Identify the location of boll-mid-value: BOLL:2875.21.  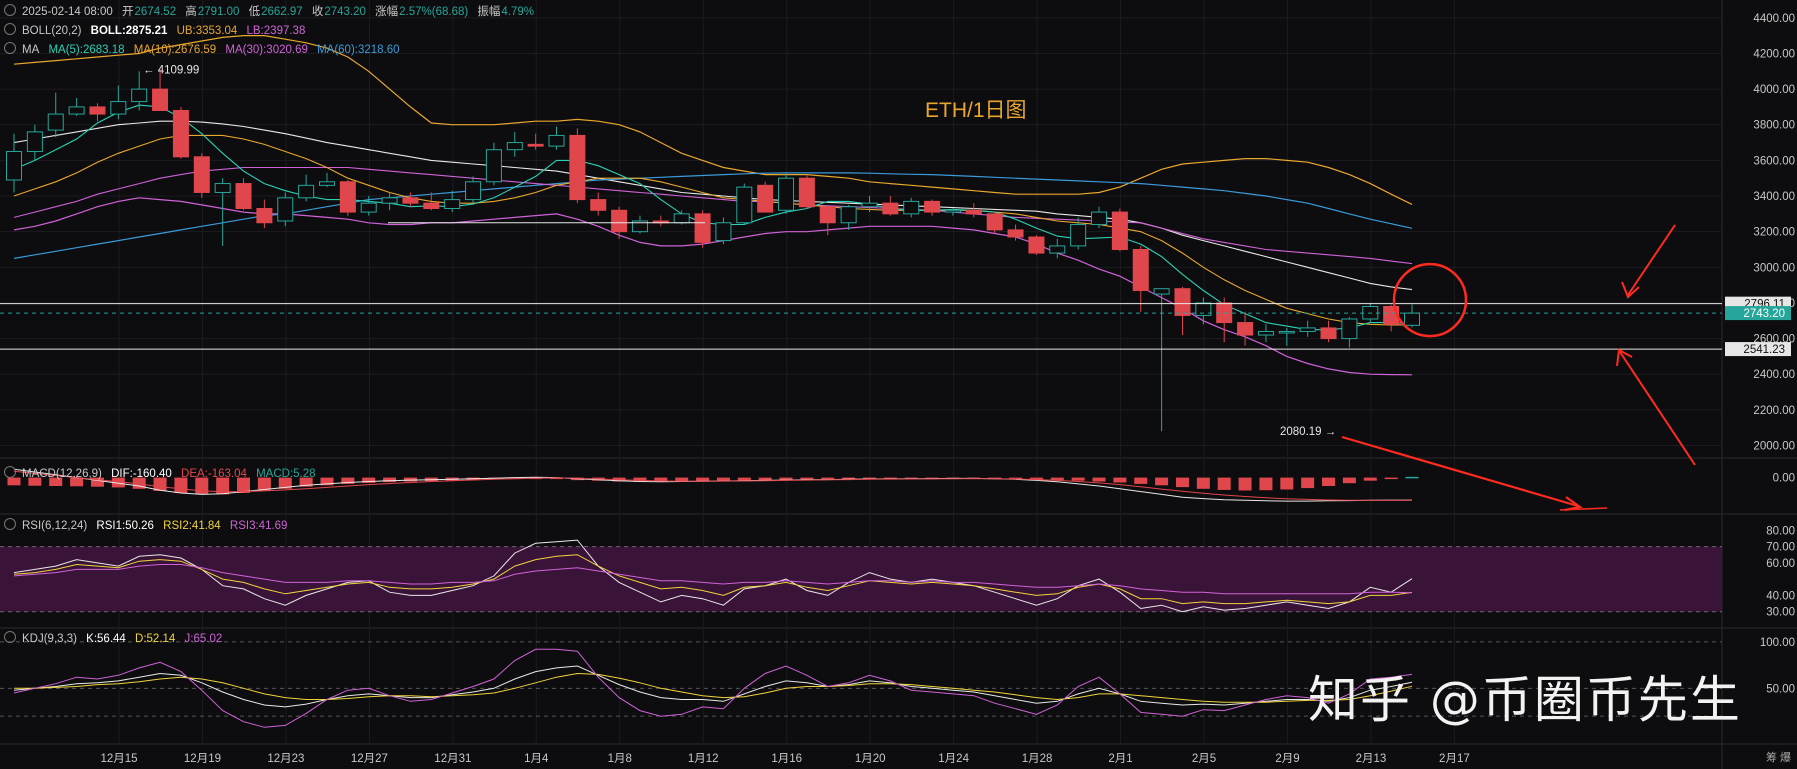
(129, 31).